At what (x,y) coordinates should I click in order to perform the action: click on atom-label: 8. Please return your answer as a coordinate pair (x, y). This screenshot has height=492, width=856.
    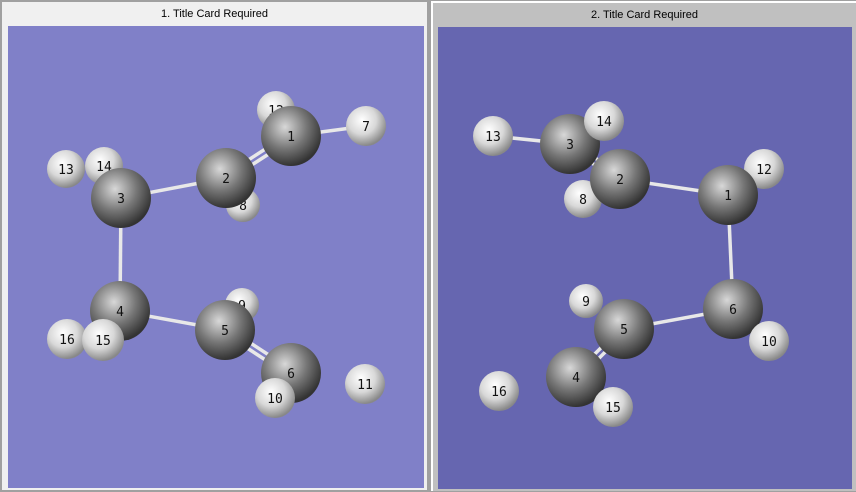
    Looking at the image, I should click on (583, 200).